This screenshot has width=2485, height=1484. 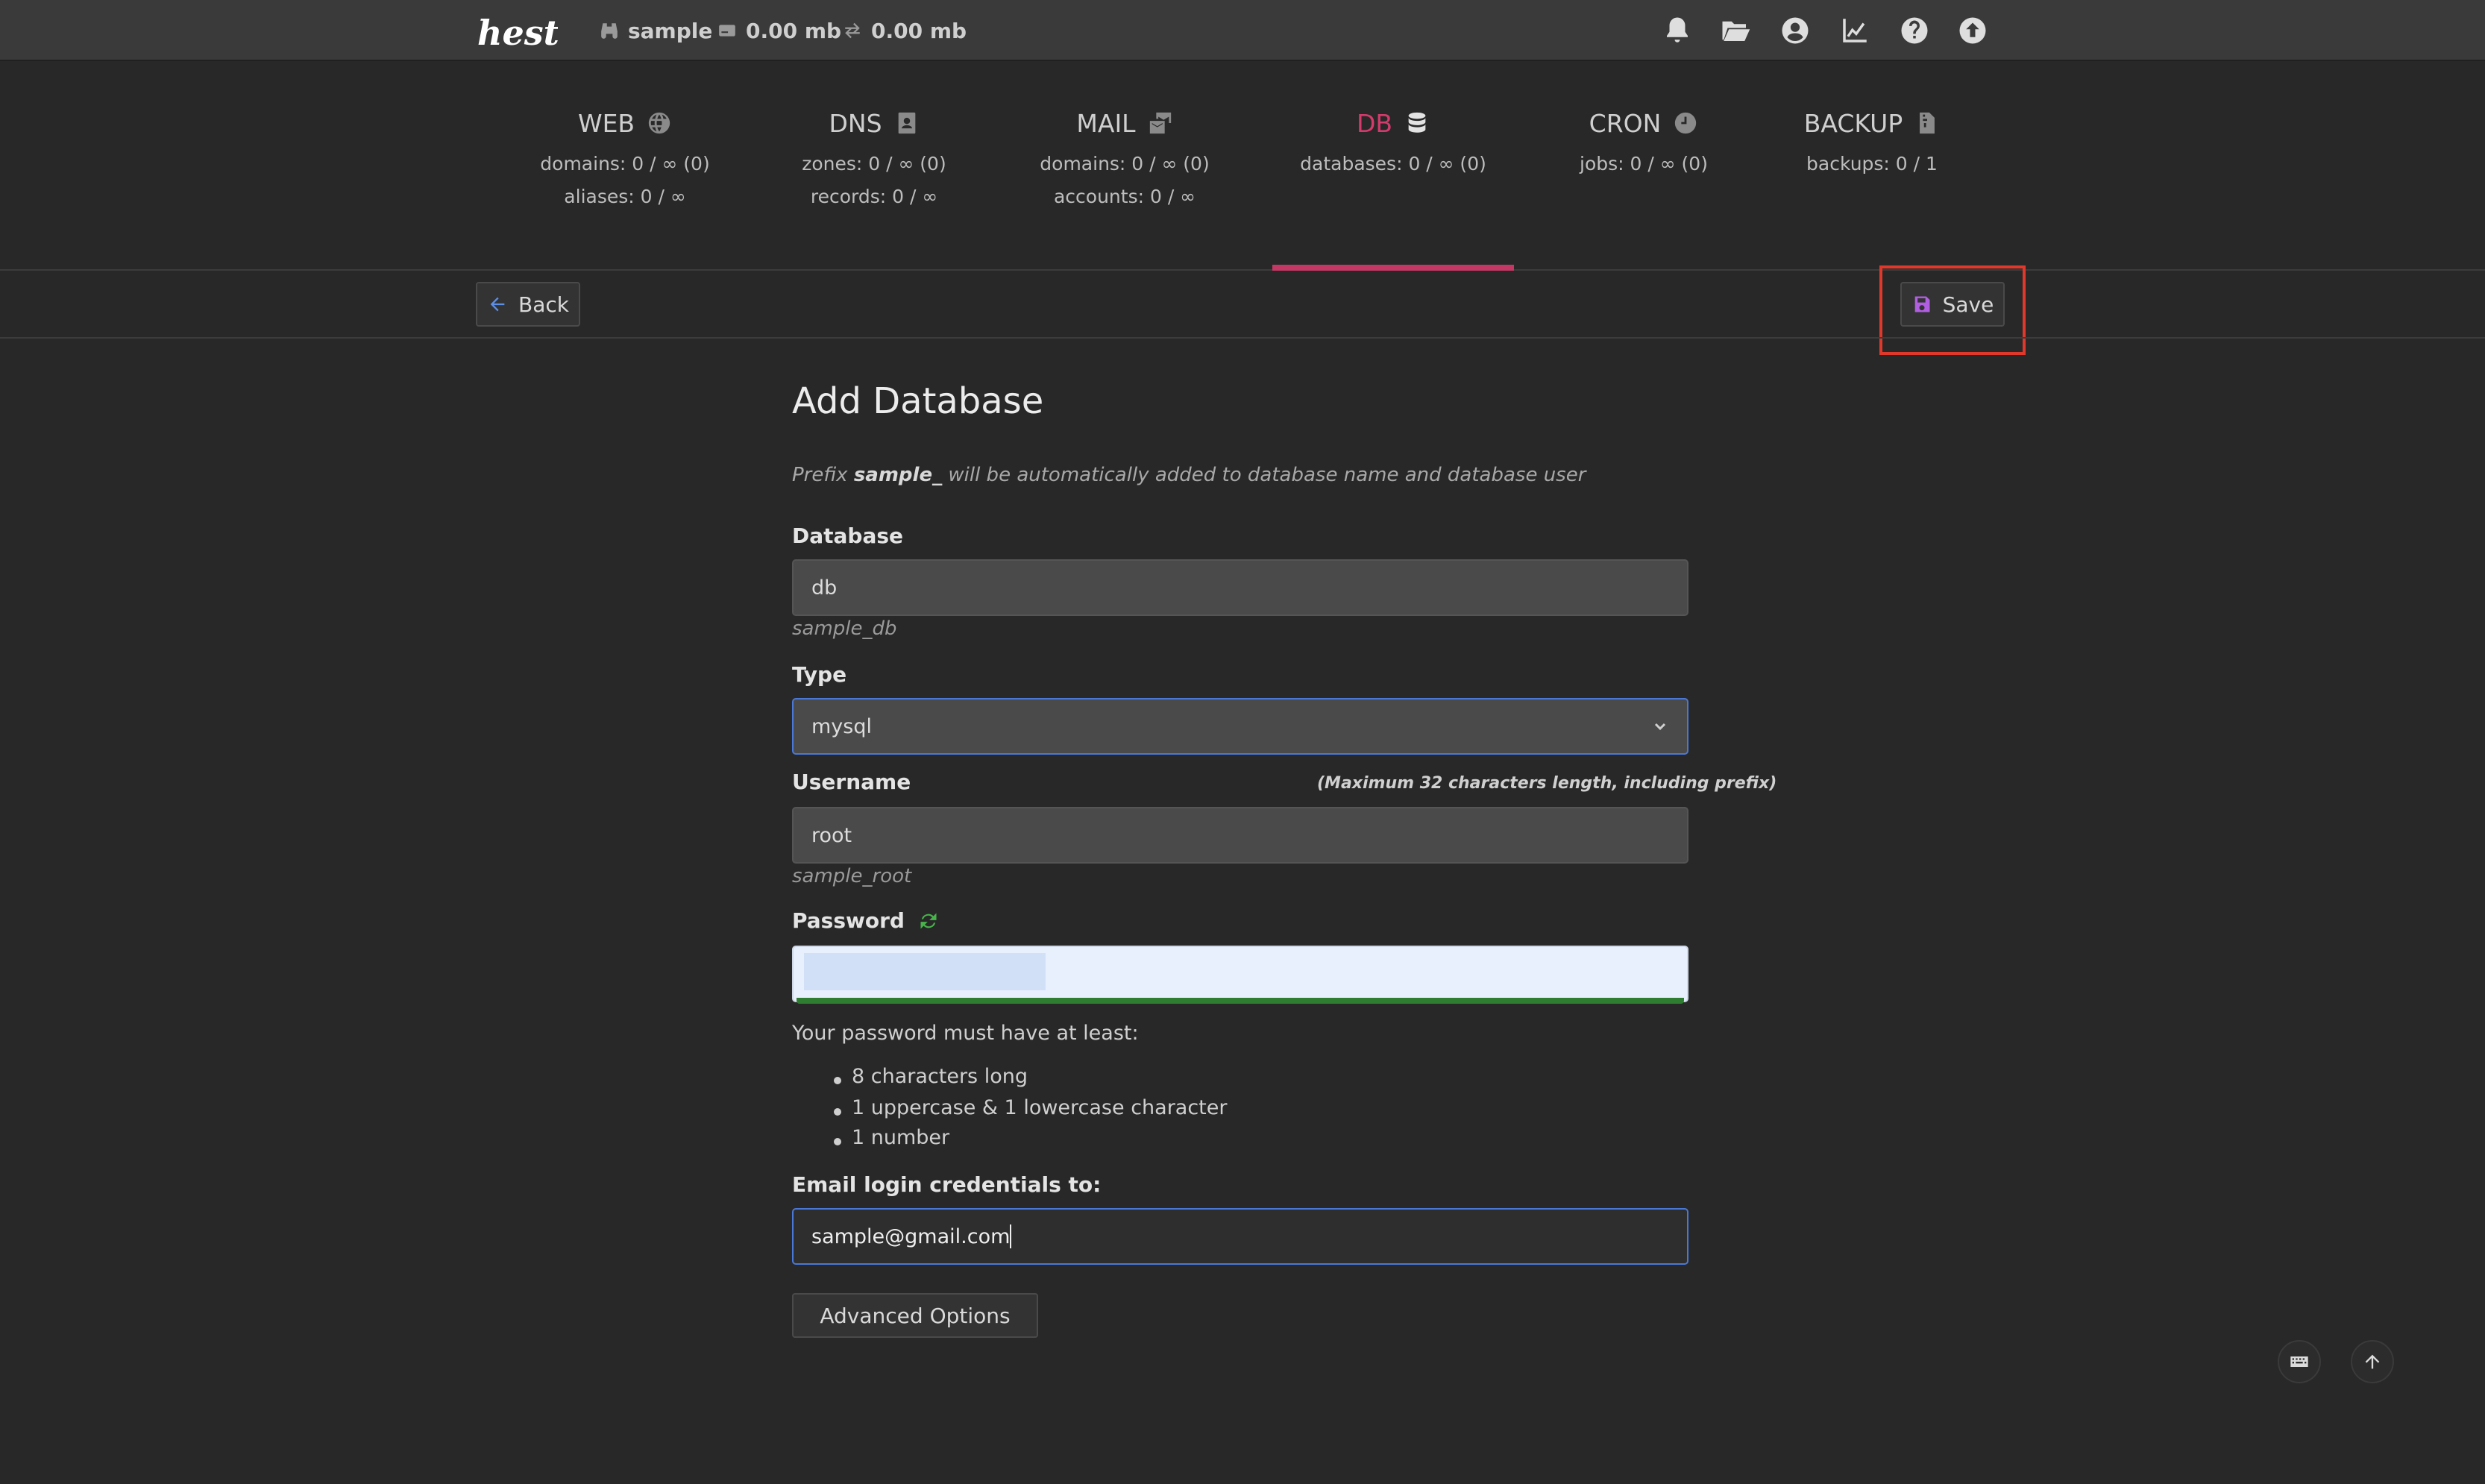 What do you see at coordinates (1853, 123) in the screenshot?
I see `tab-label: BACKUP` at bounding box center [1853, 123].